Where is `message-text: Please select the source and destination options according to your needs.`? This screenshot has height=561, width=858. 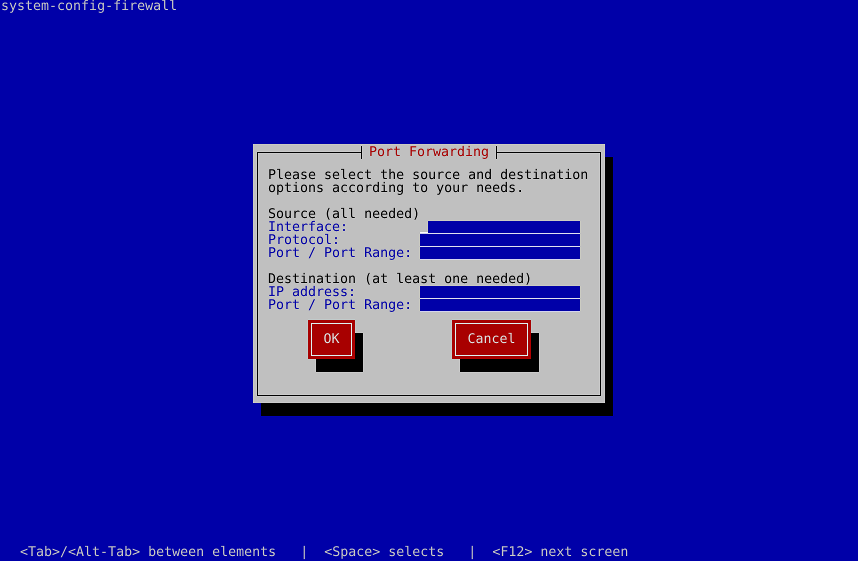
message-text: Please select the source and destination options according to your needs. is located at coordinates (429, 182).